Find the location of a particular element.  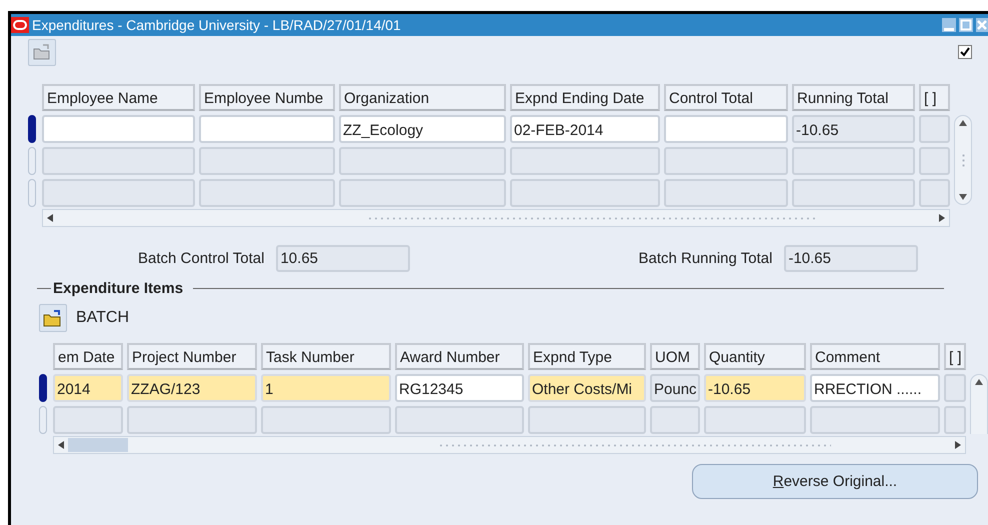

table-cell: Other Costs/Mi is located at coordinates (587, 388).